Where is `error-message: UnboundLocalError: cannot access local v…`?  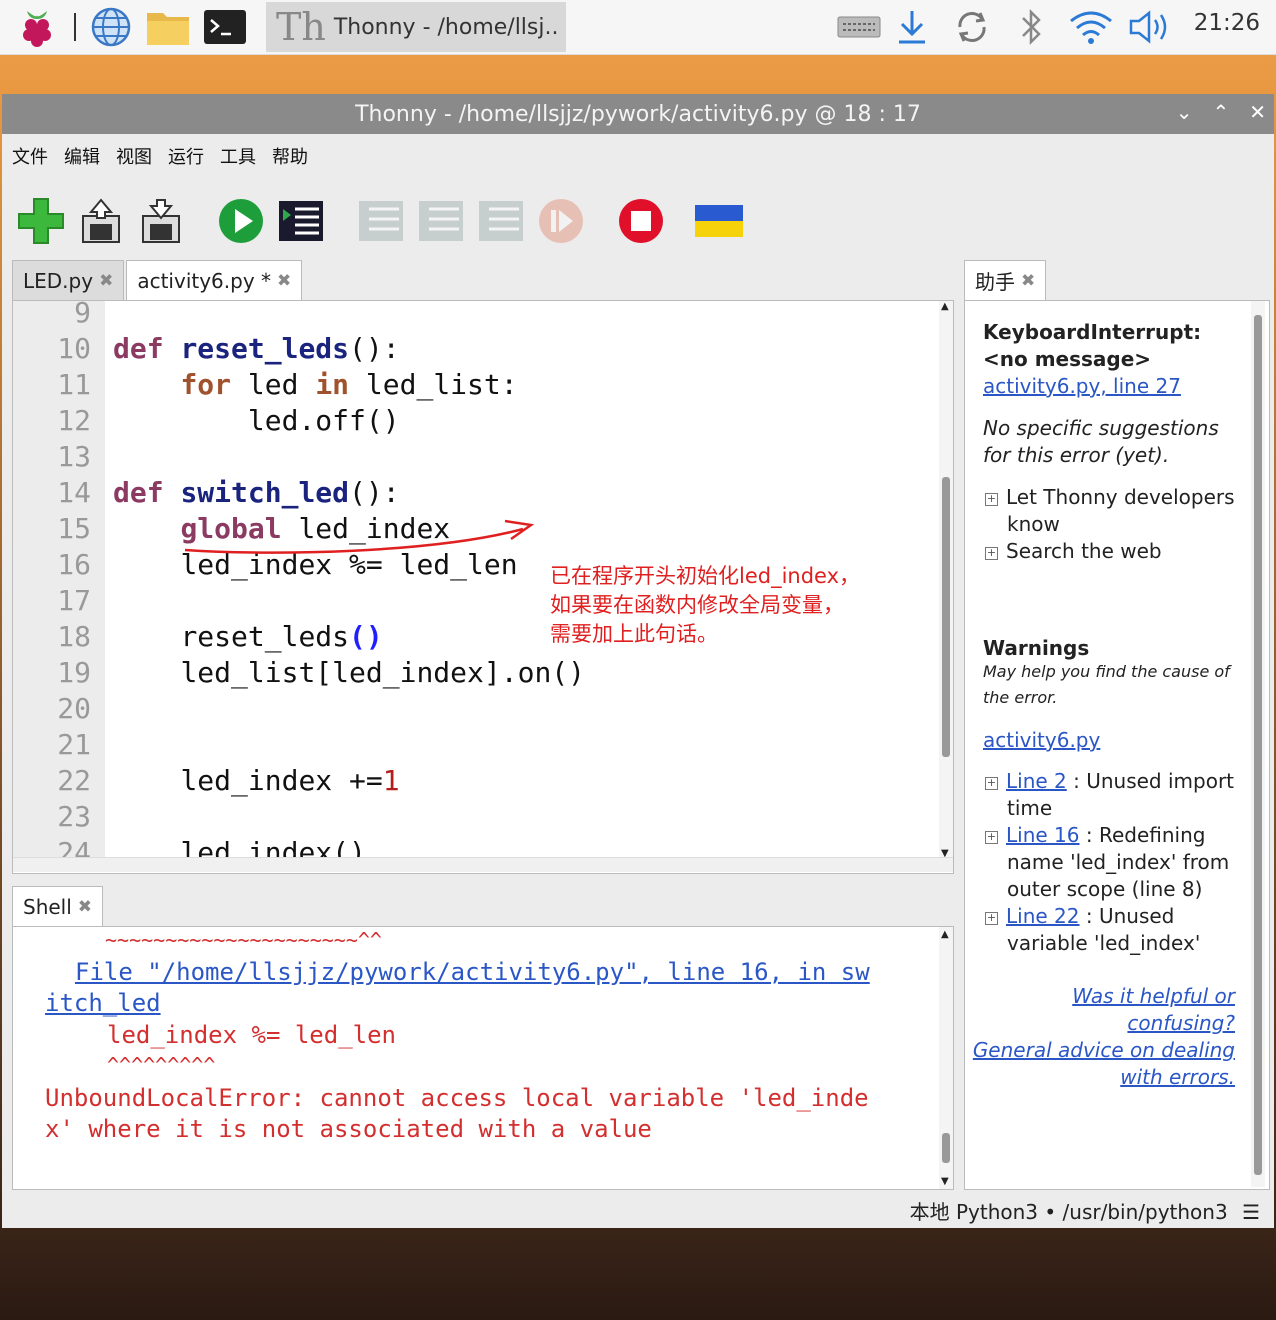
error-message: UnboundLocalError: cannot access local v… is located at coordinates (457, 1098).